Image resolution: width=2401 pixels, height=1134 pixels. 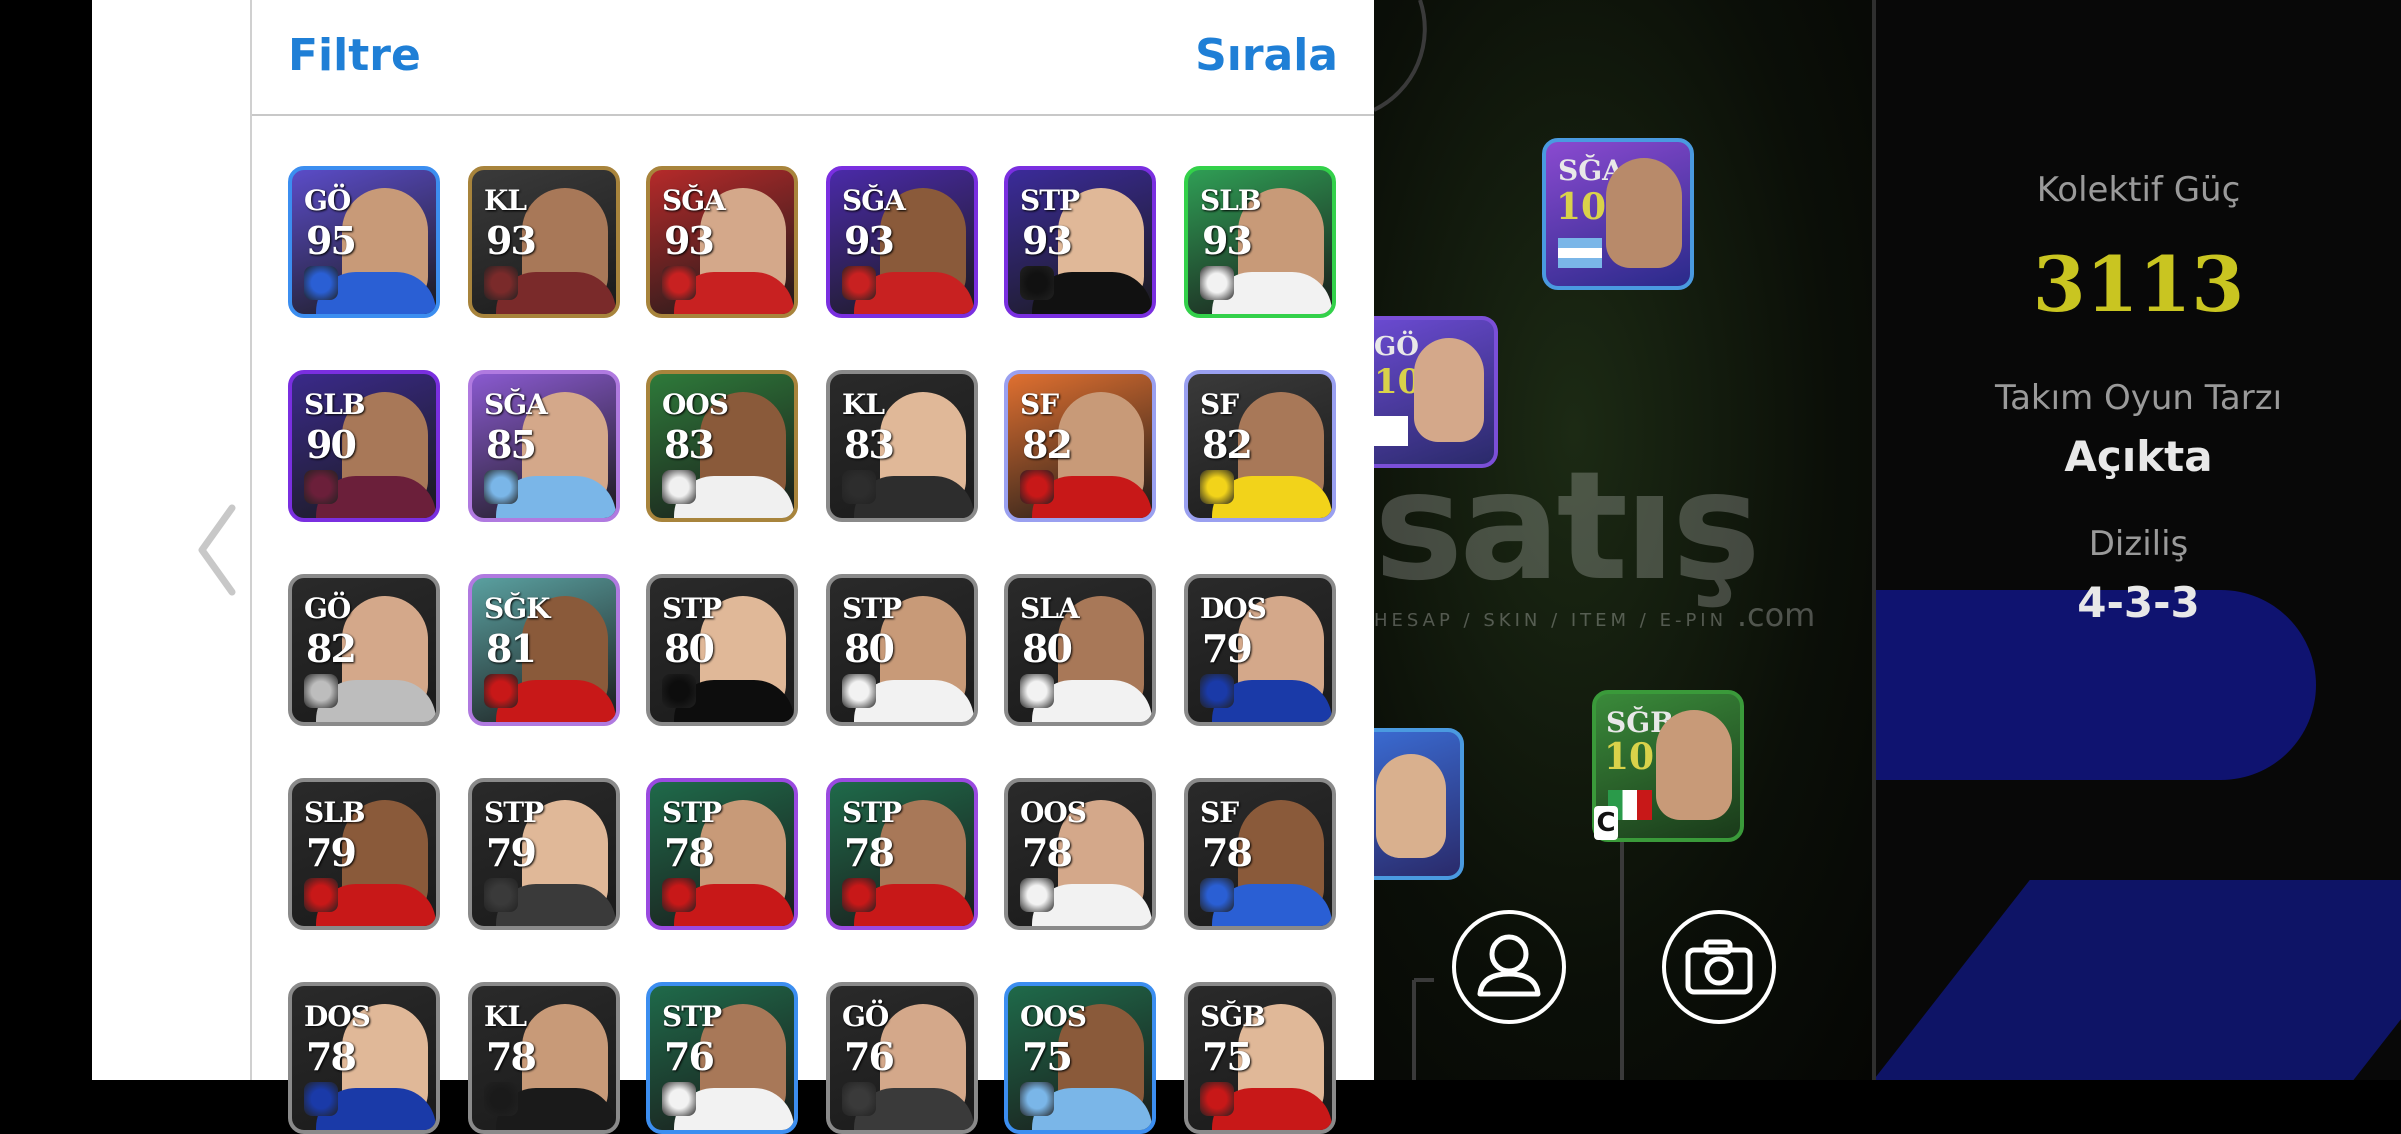 What do you see at coordinates (722, 446) in the screenshot?
I see `player-card: OOS 83` at bounding box center [722, 446].